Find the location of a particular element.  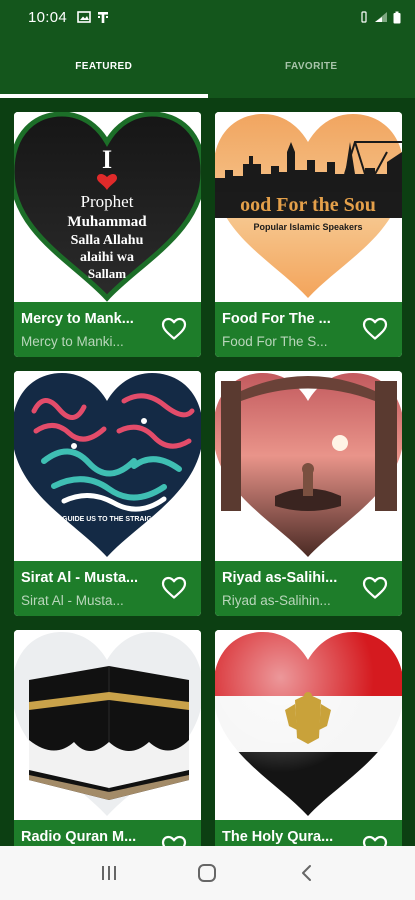

back-icon is located at coordinates (306, 873).